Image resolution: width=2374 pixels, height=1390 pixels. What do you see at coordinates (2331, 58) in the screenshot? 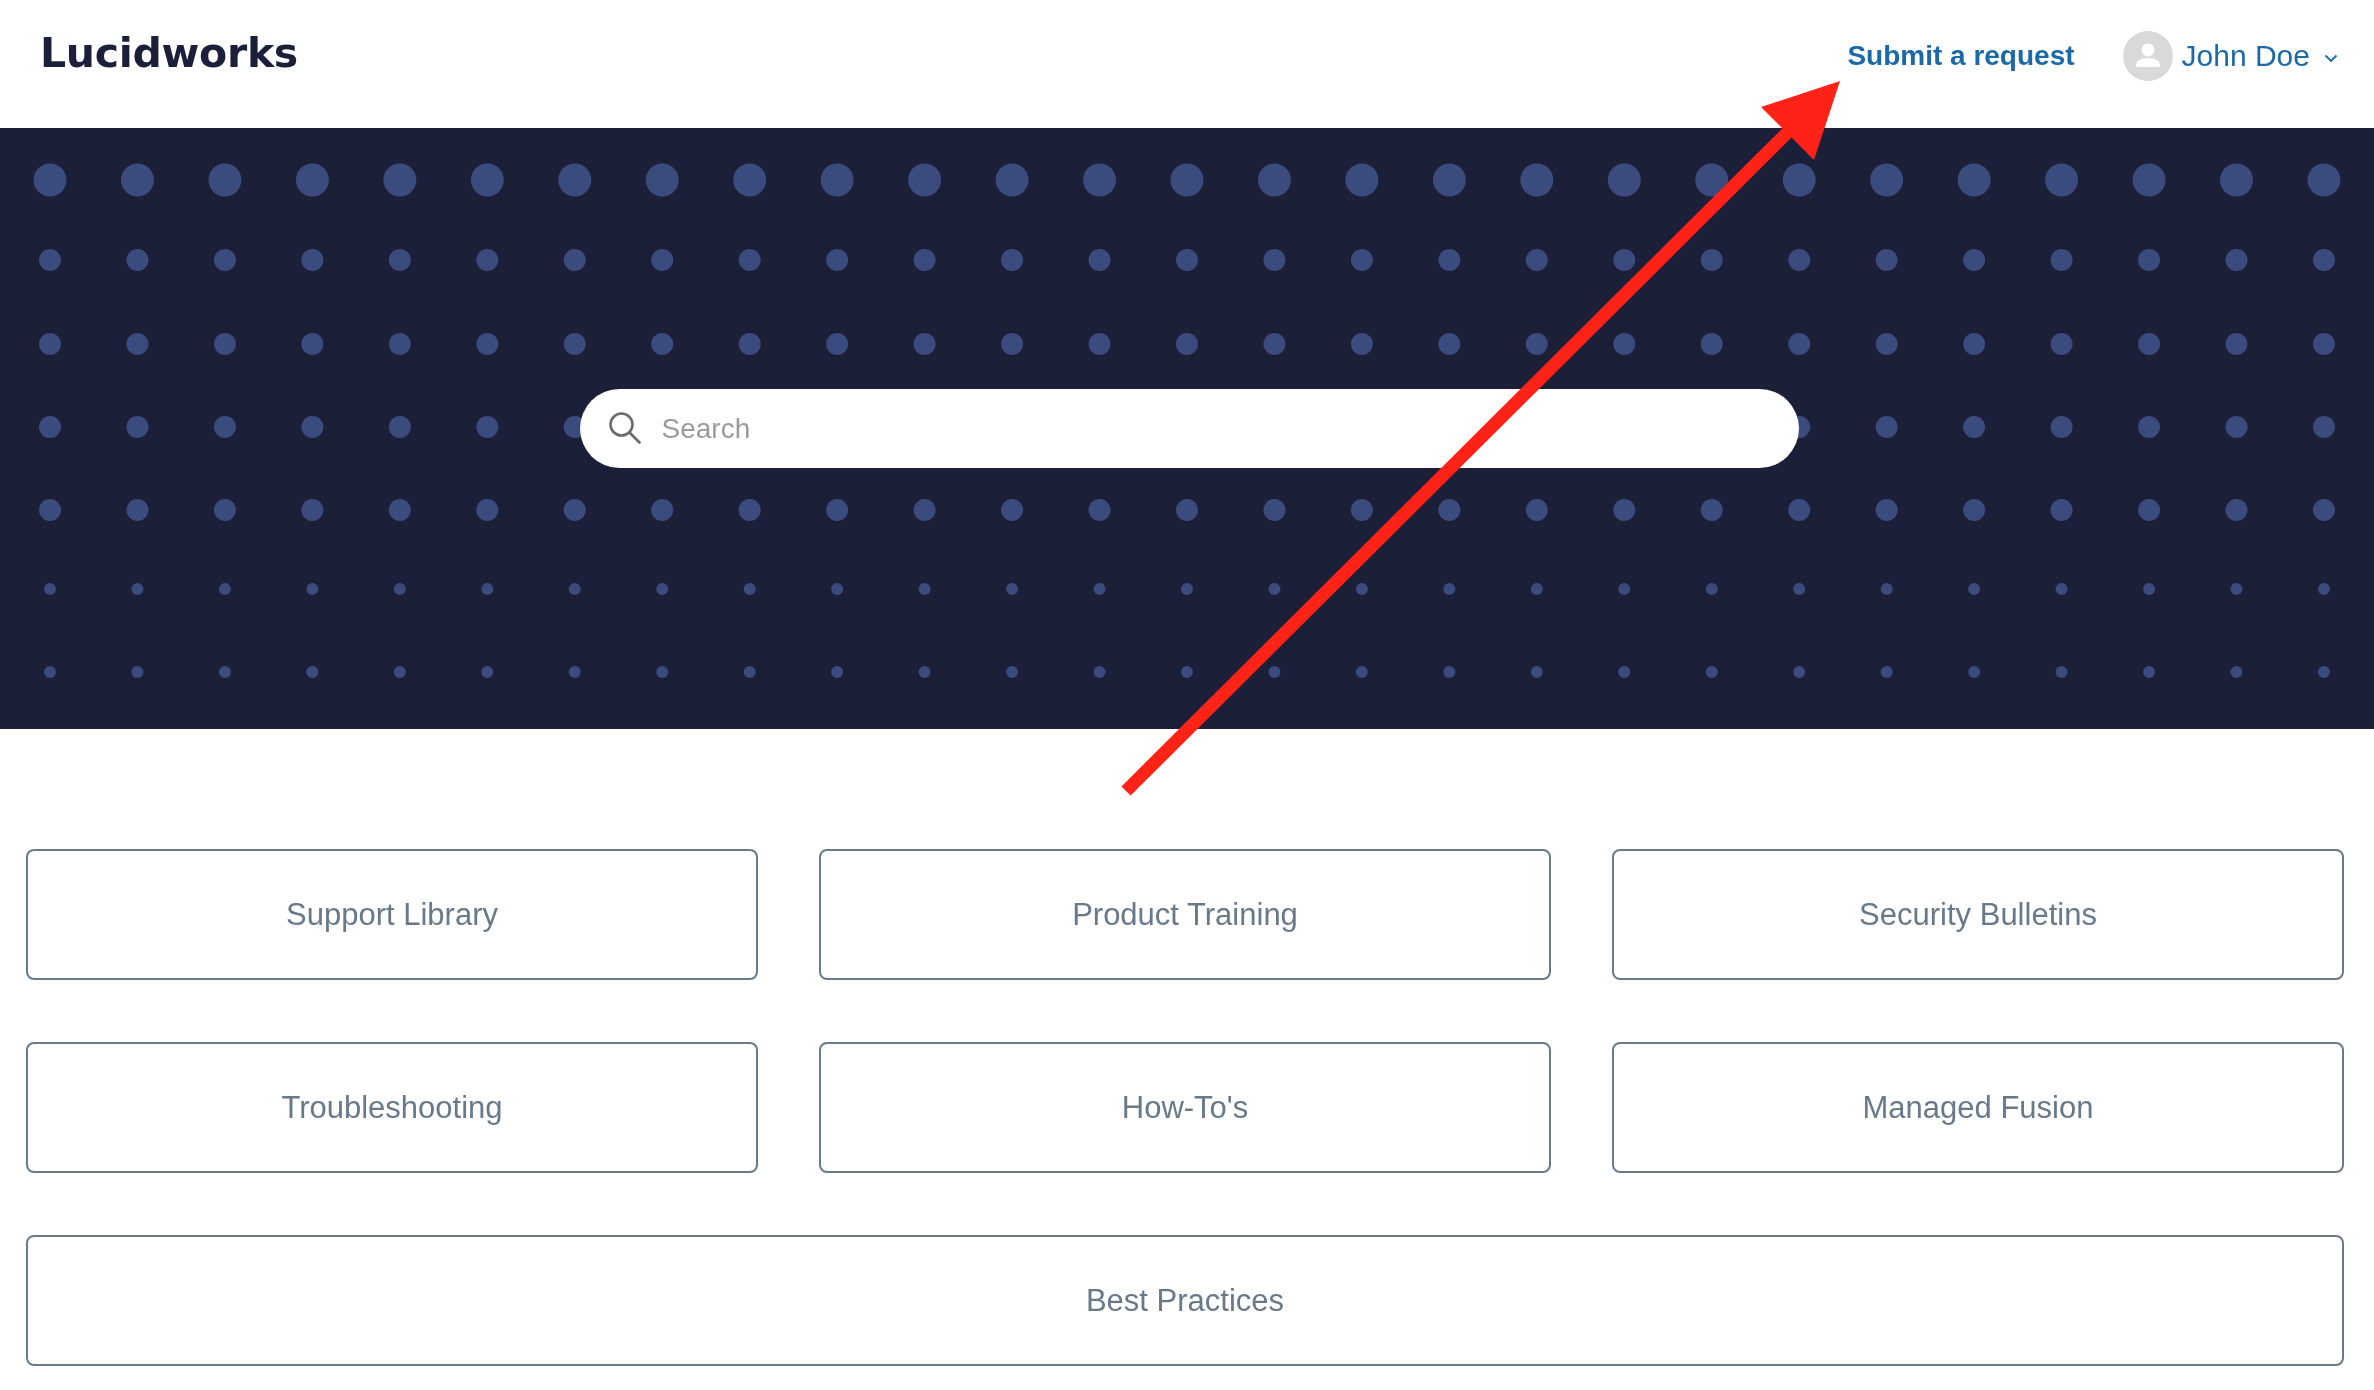
I see `caret-icon` at bounding box center [2331, 58].